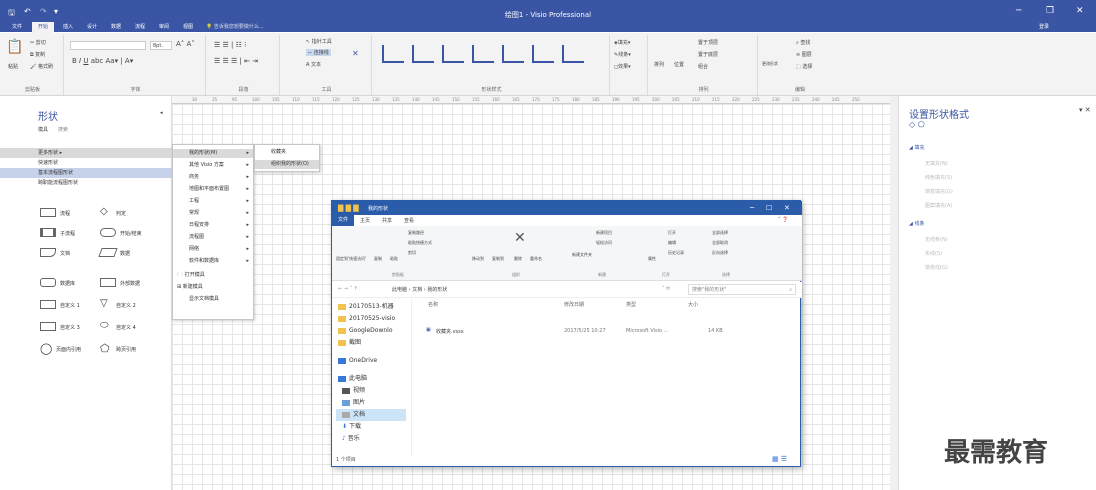 The image size is (1096, 490). What do you see at coordinates (86, 163) in the screenshot?
I see `quick-shapes-item: 快速形状` at bounding box center [86, 163].